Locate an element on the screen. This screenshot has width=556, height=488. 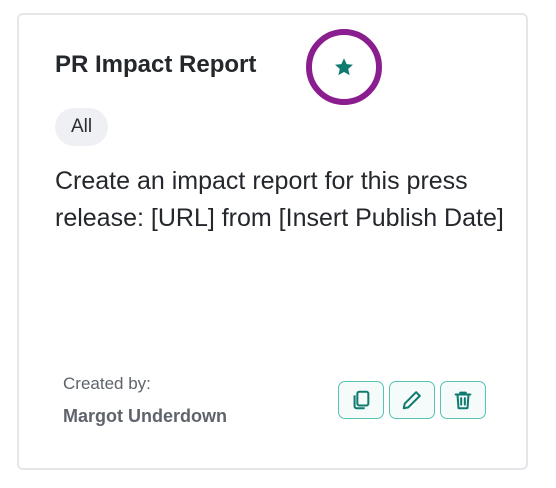
created-by-label: Created by: is located at coordinates (107, 383).